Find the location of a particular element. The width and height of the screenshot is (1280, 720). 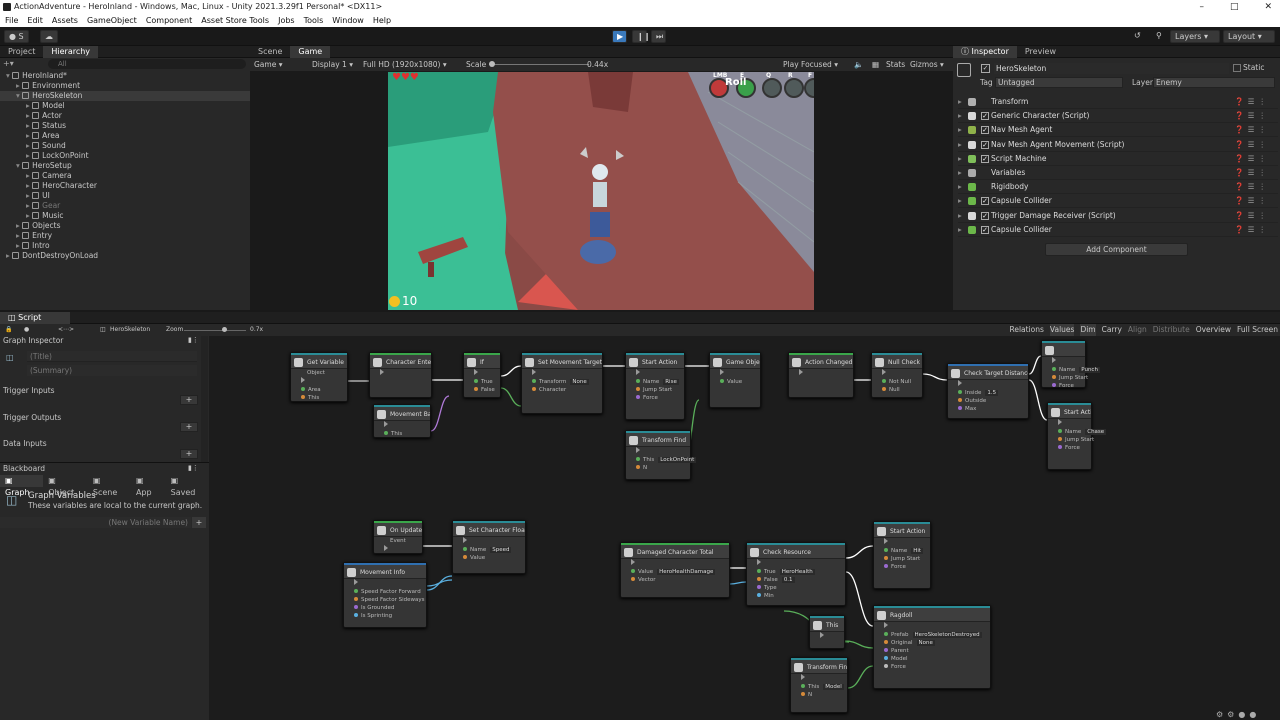

add-trigger-input-button: + is located at coordinates (189, 400).